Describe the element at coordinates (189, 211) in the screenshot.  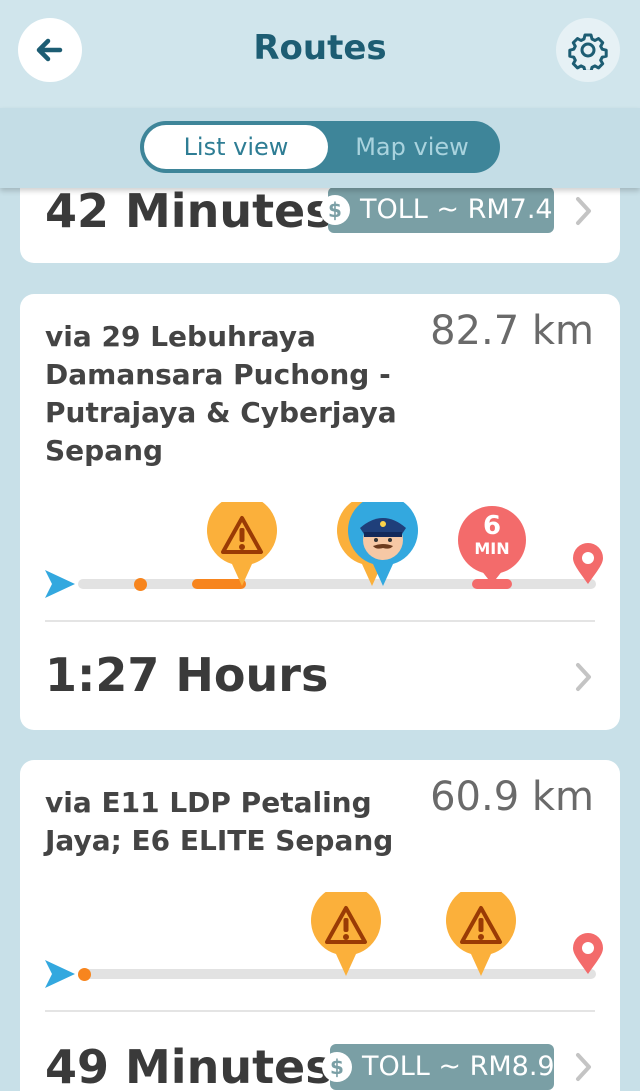
I see `route-duration: 42 Minutes` at that location.